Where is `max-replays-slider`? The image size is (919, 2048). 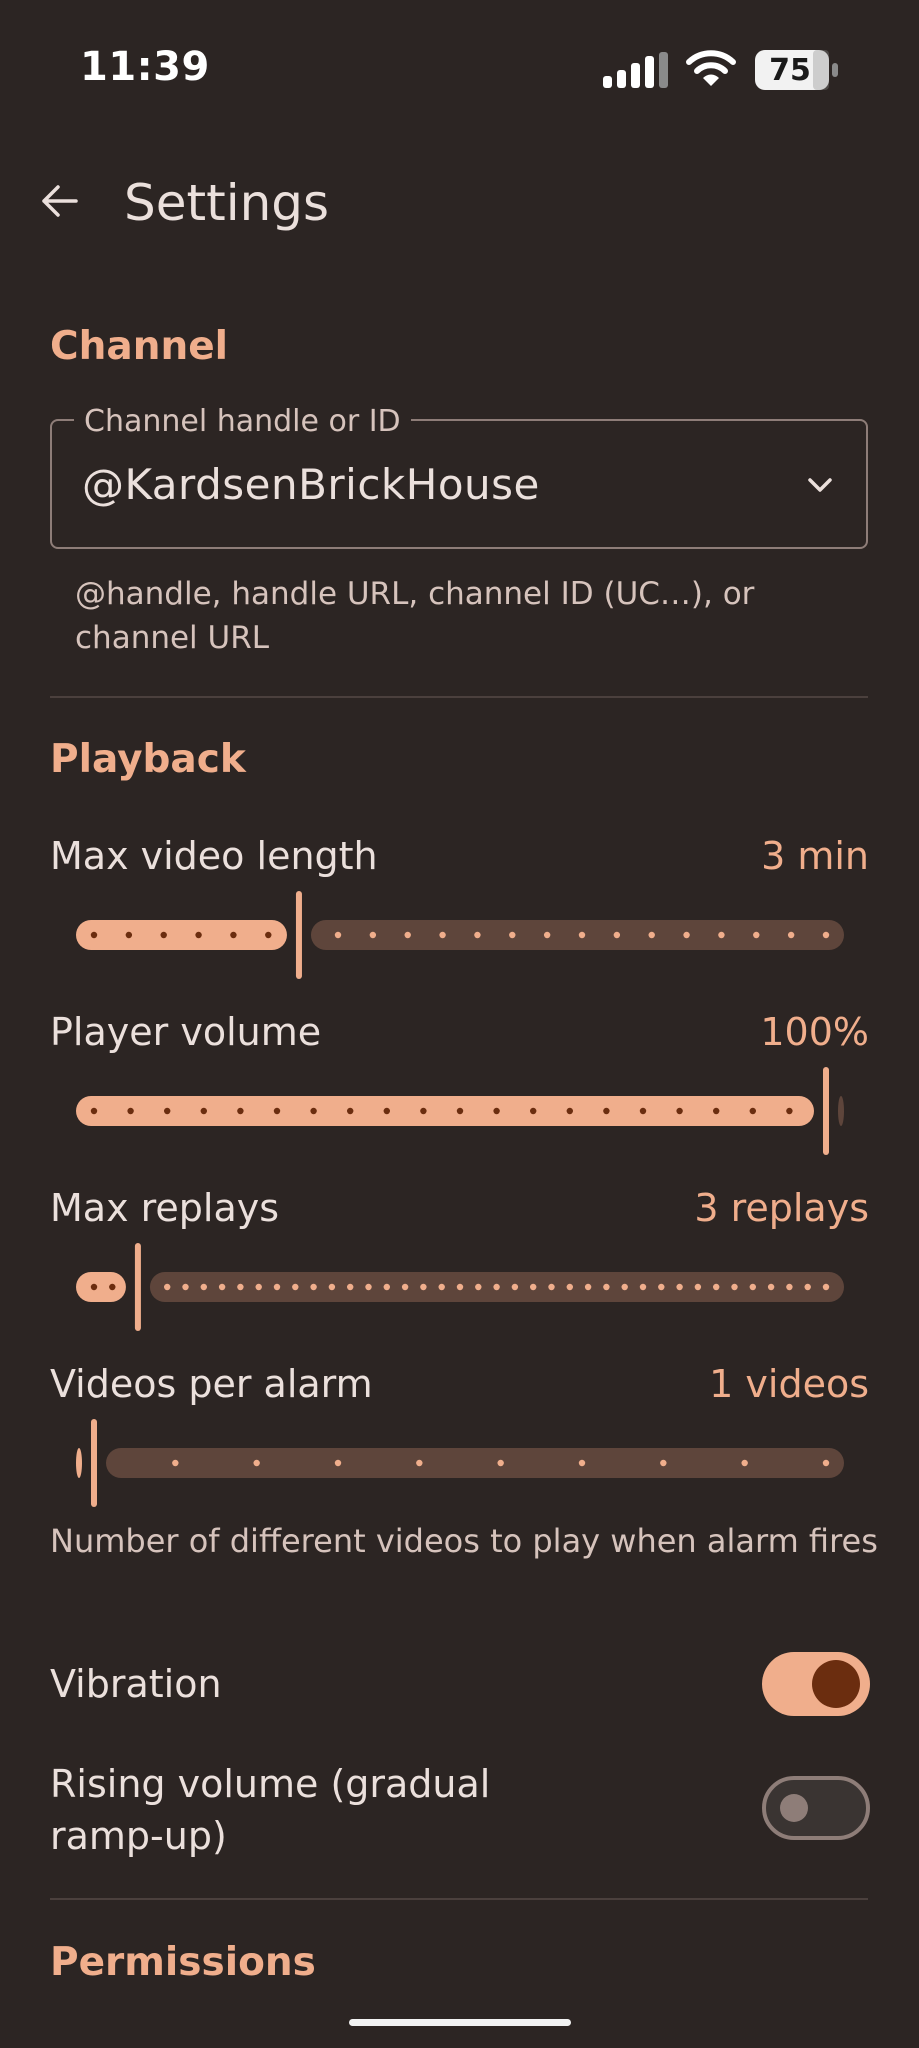 max-replays-slider is located at coordinates (460, 1287).